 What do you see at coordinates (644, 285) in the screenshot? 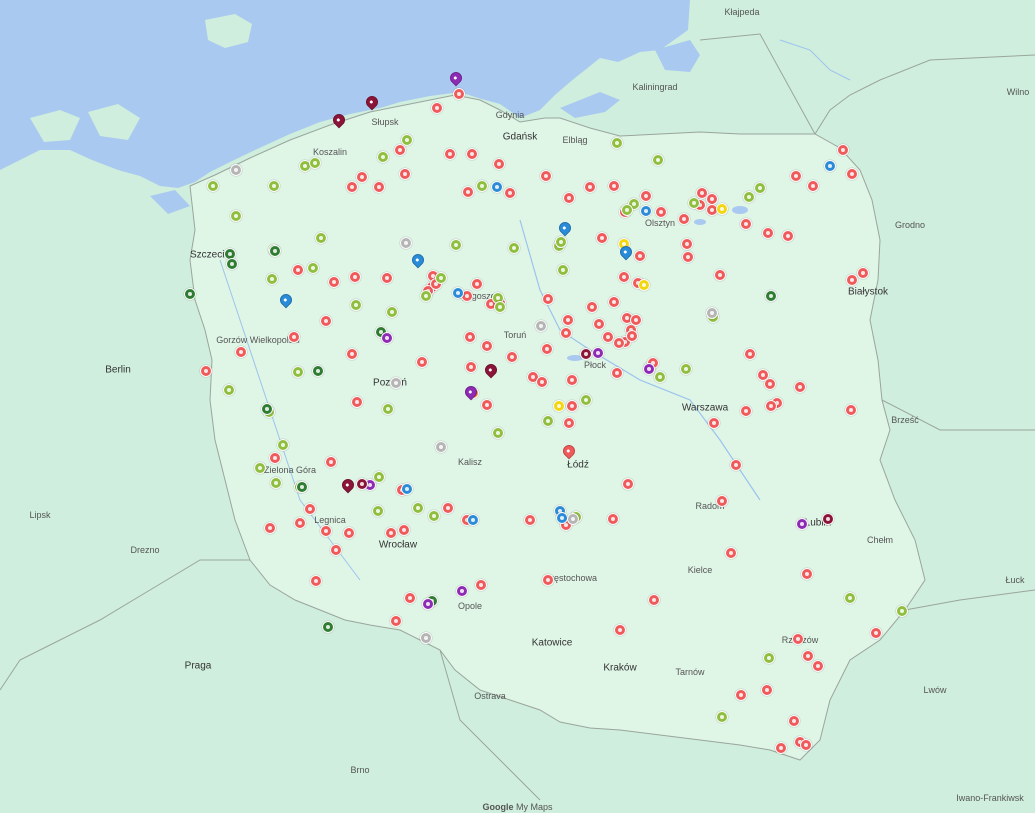
I see `map-marker-yellow` at bounding box center [644, 285].